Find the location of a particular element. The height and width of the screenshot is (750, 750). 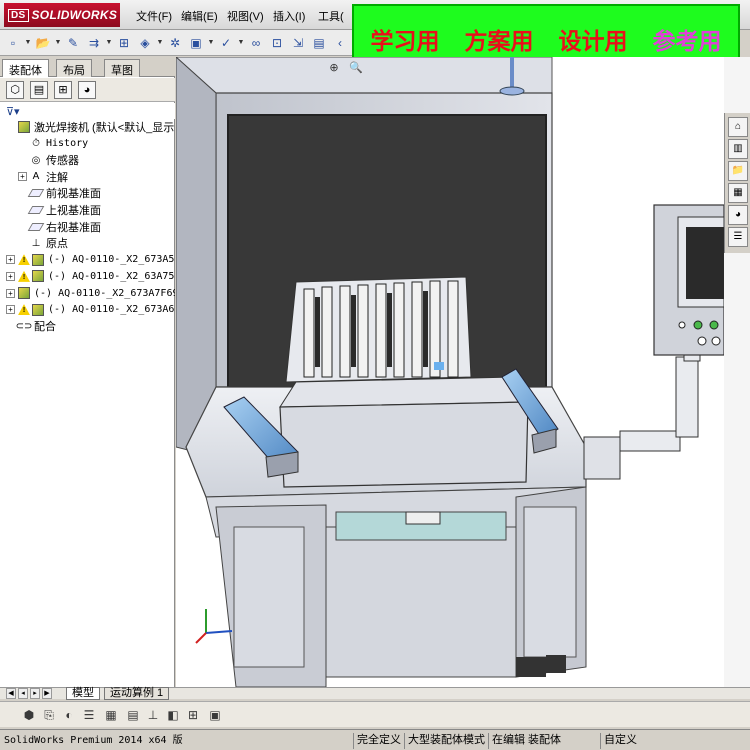

status-fully-defined: 完全定义 is located at coordinates (377, 741).